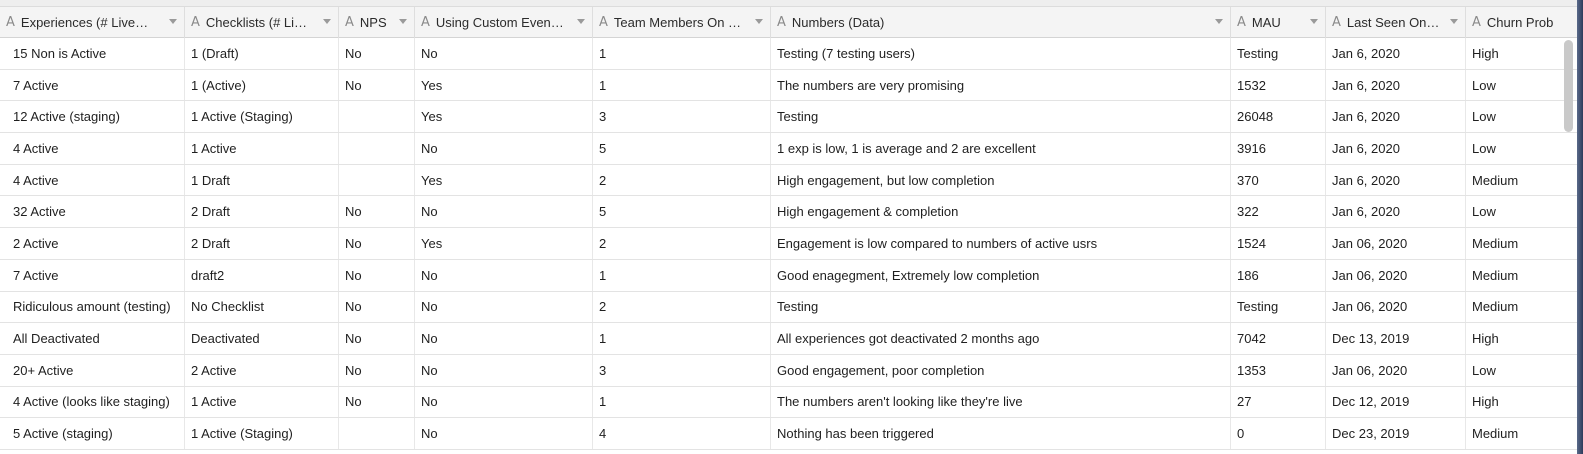 Image resolution: width=1583 pixels, height=454 pixels. What do you see at coordinates (1278, 370) in the screenshot?
I see `table-cell: 1353` at bounding box center [1278, 370].